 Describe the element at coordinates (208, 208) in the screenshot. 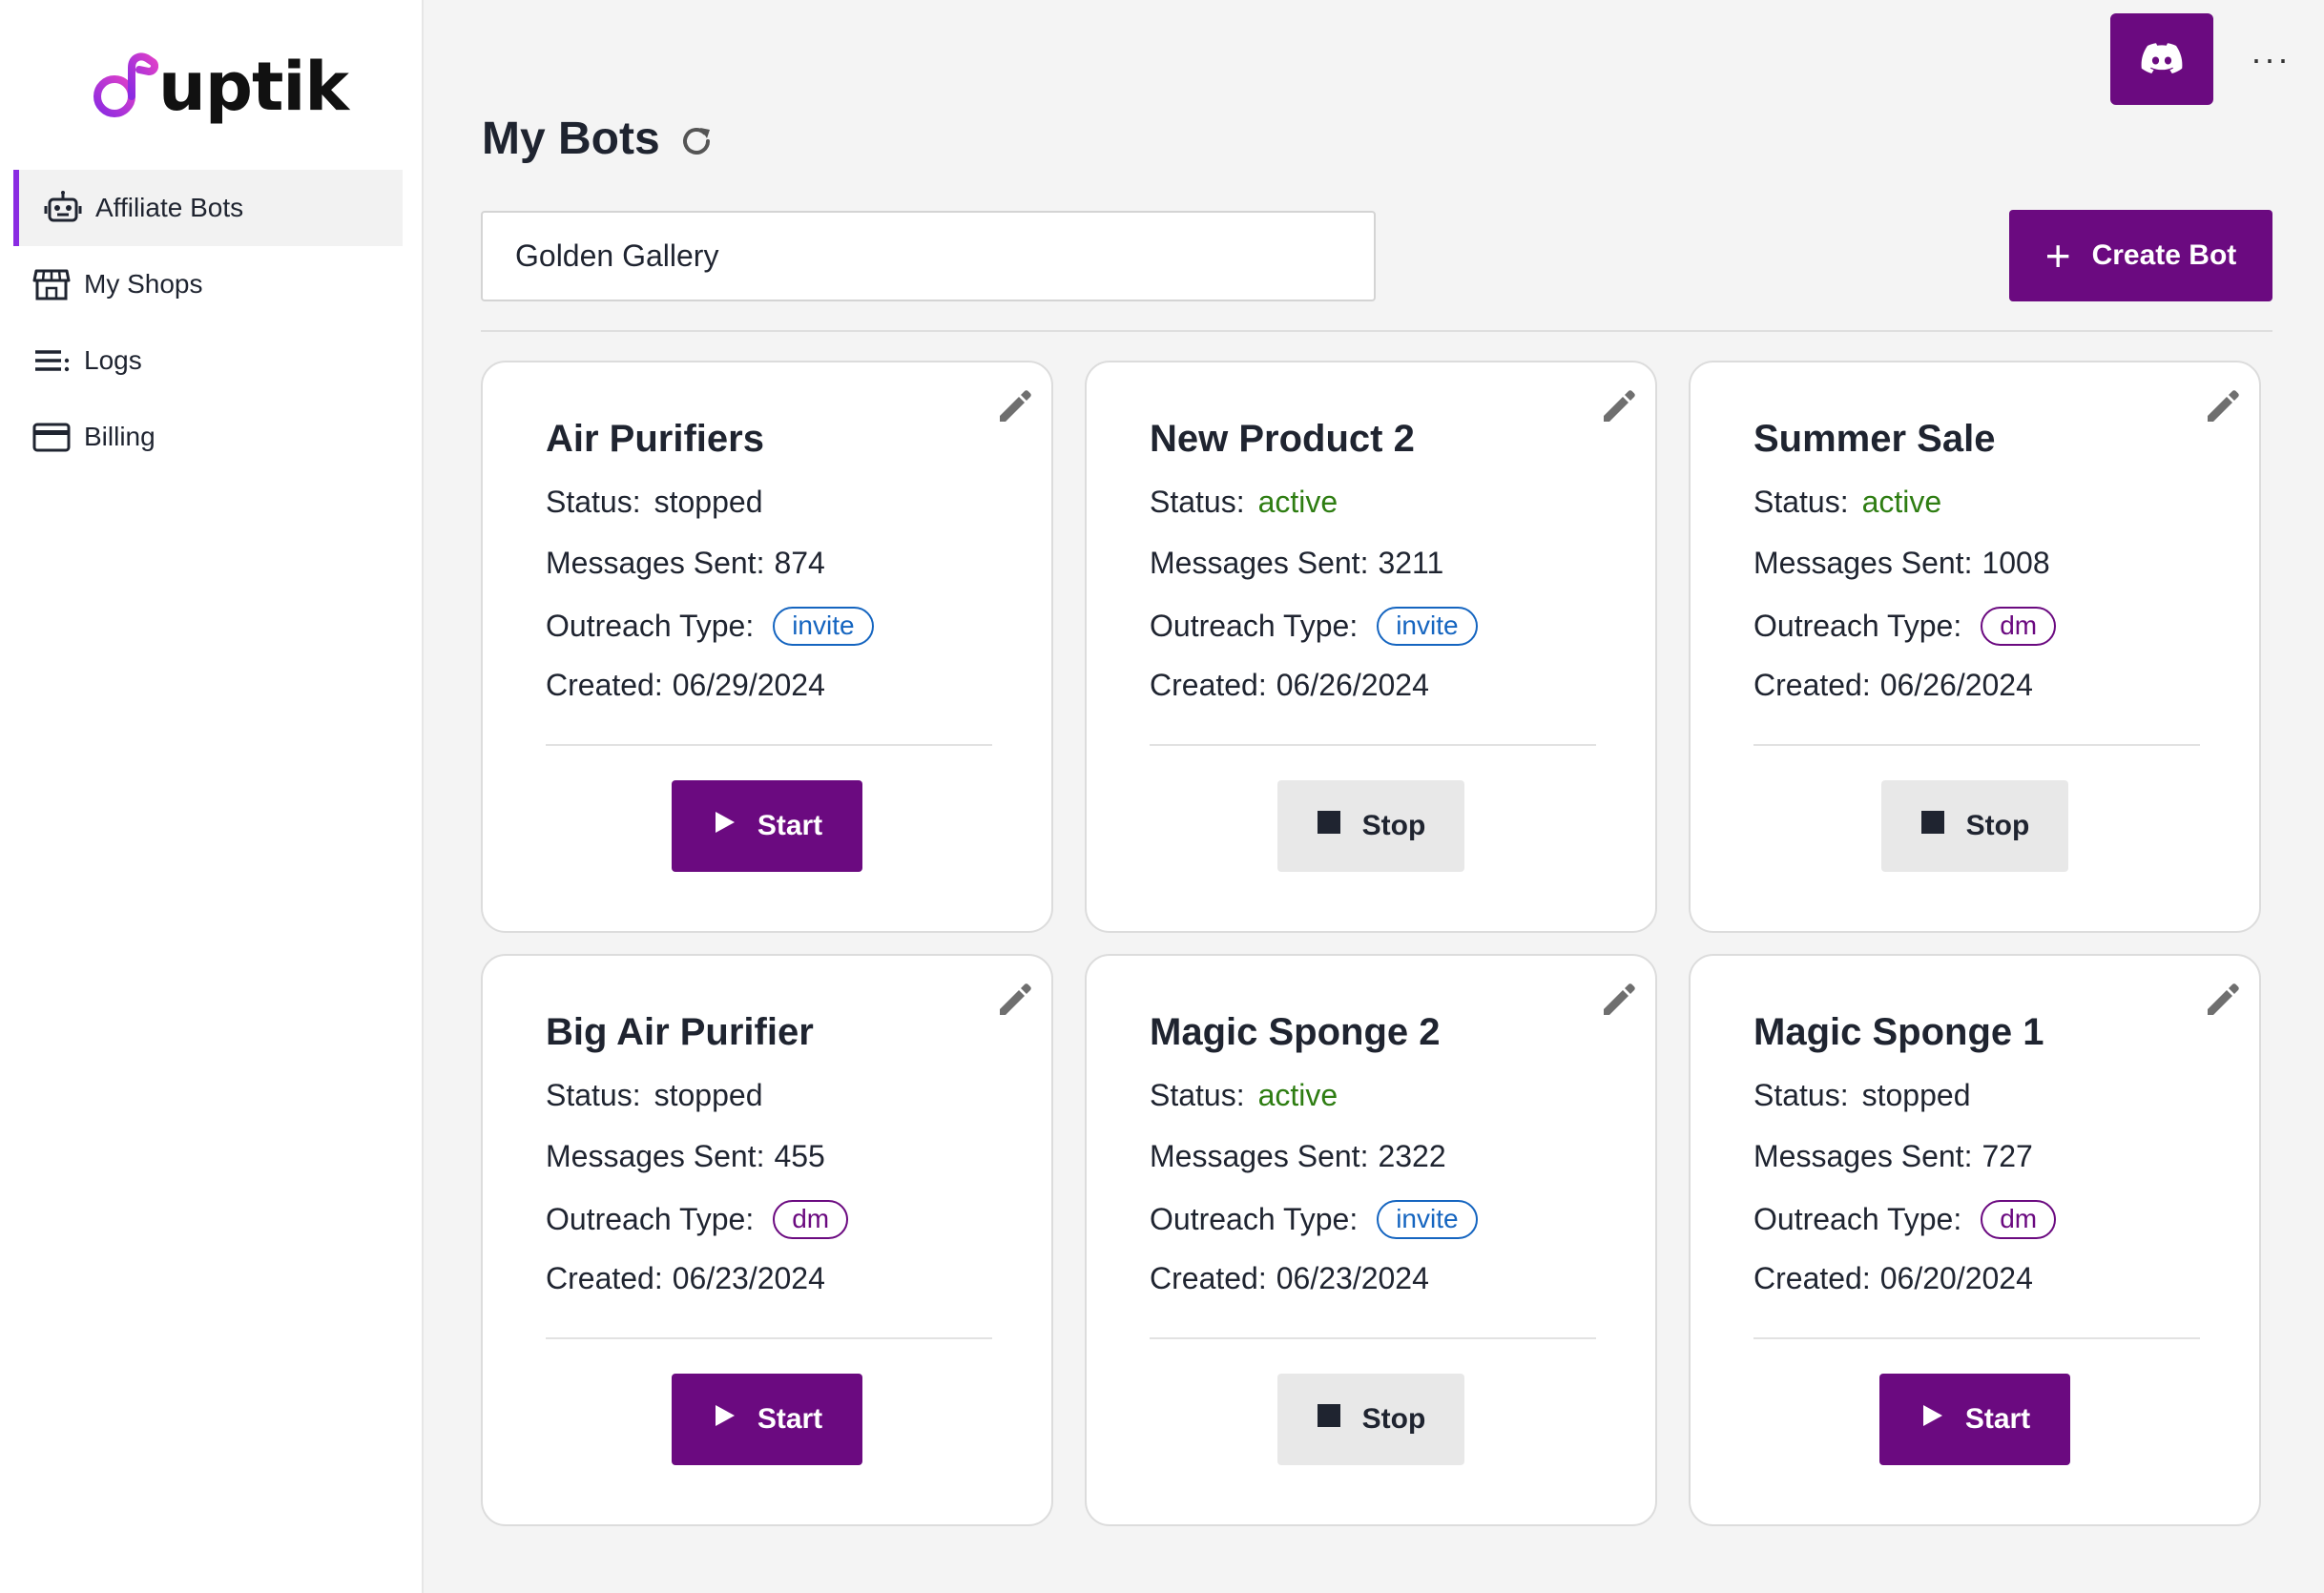

I see `sidebar-item-affiliate-bots: Affiliate Bots` at that location.